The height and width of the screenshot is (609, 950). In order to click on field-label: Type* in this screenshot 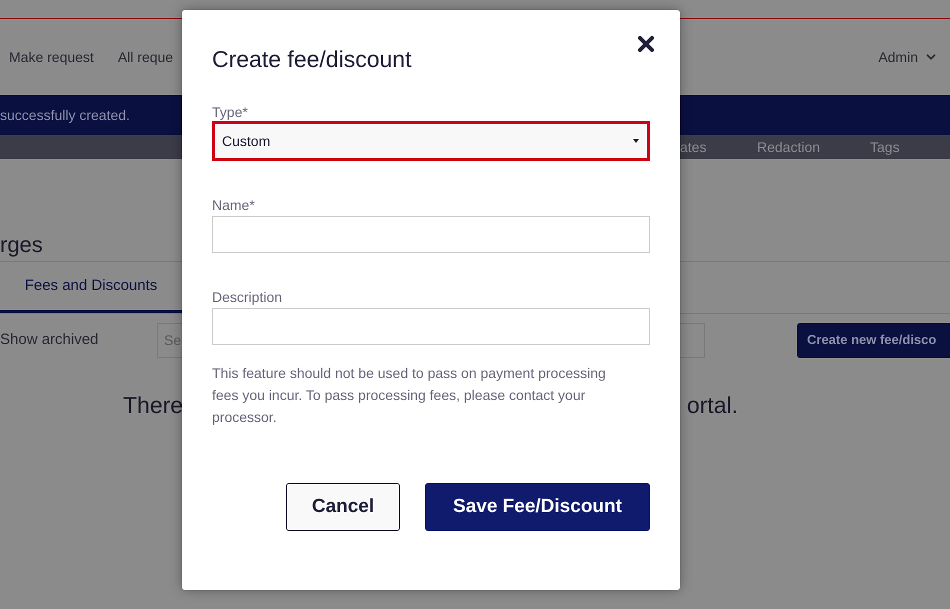, I will do `click(230, 112)`.